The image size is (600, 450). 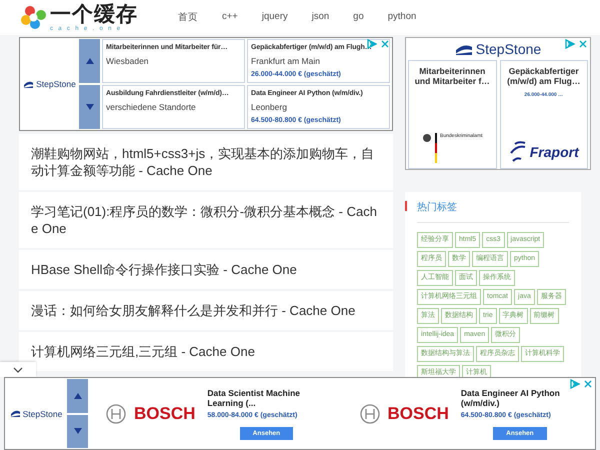 I want to click on airport-logo: Fraport, so click(x=554, y=152).